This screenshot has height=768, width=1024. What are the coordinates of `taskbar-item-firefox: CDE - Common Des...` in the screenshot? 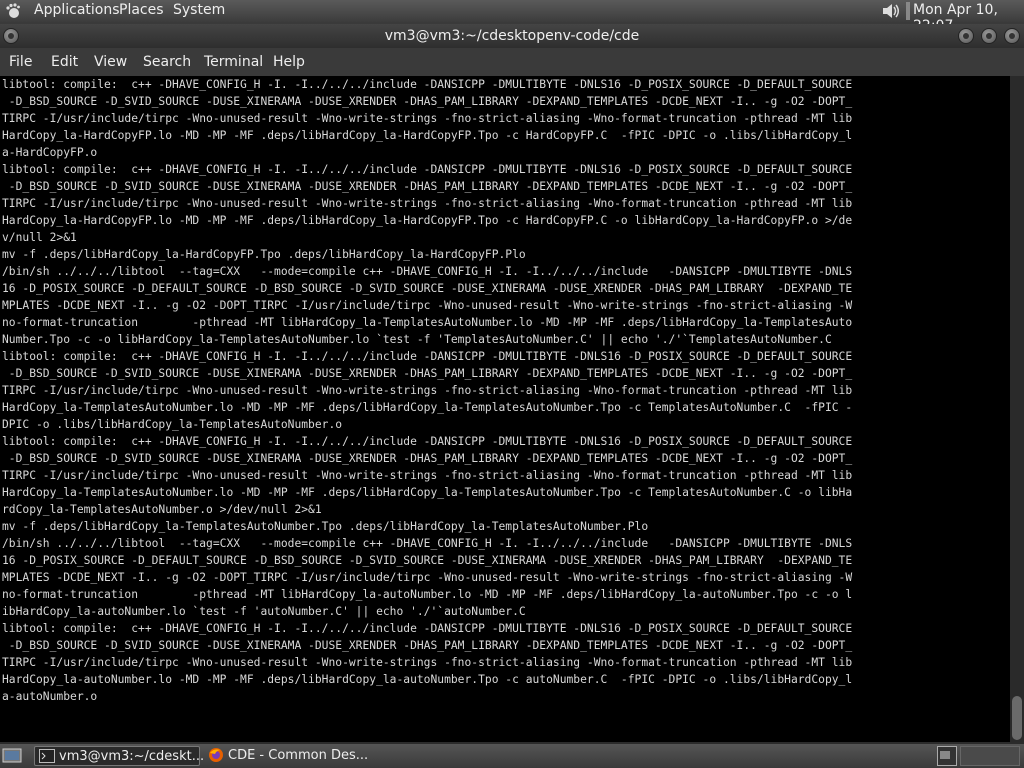 It's located at (289, 756).